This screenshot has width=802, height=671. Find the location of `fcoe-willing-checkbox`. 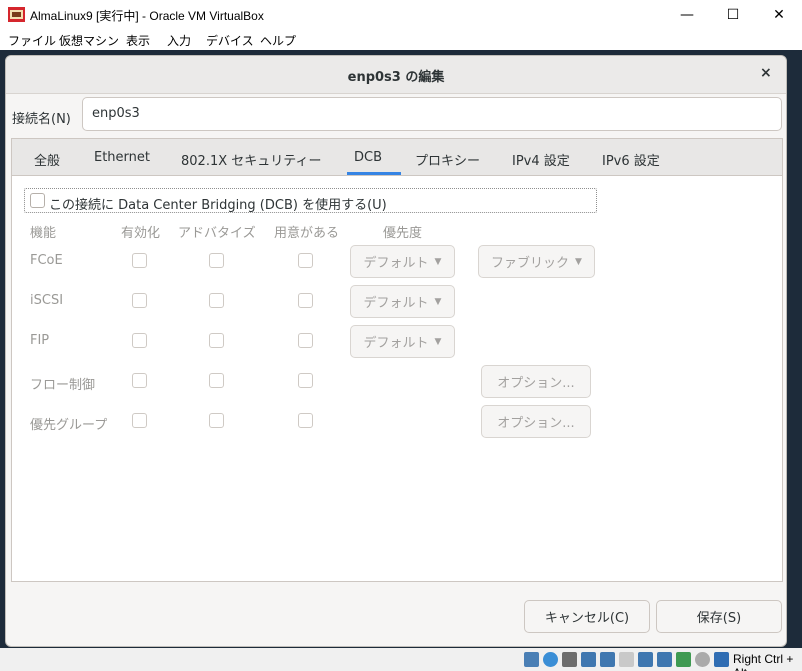

fcoe-willing-checkbox is located at coordinates (305, 260).